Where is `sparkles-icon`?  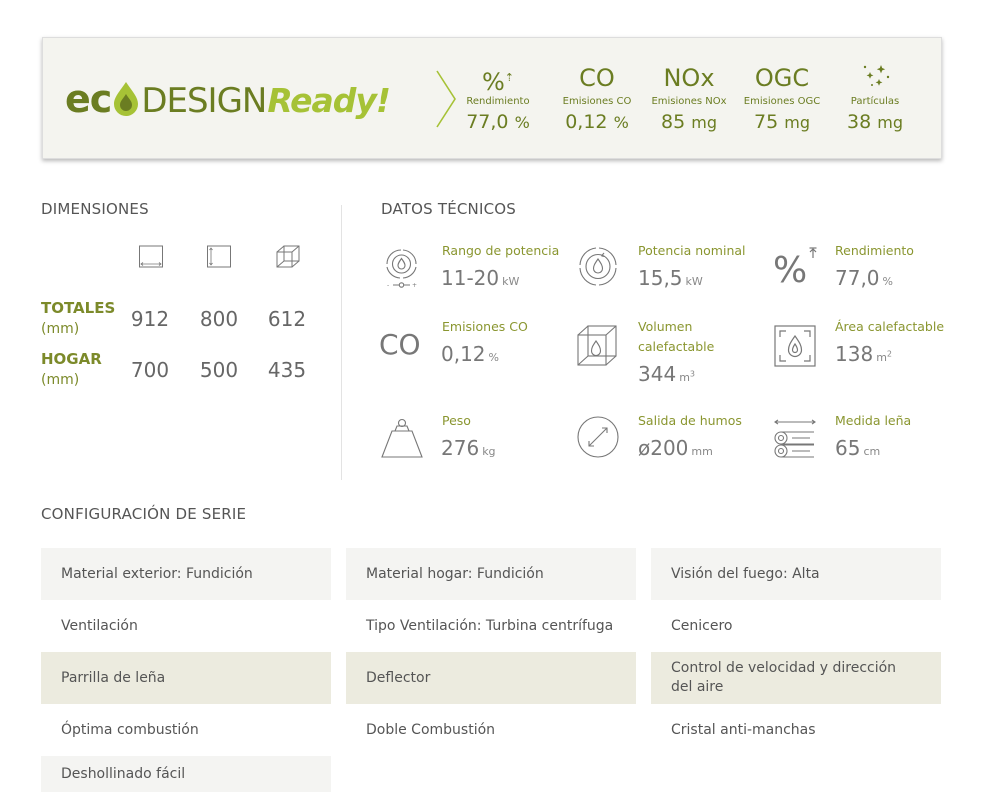
sparkles-icon is located at coordinates (875, 78).